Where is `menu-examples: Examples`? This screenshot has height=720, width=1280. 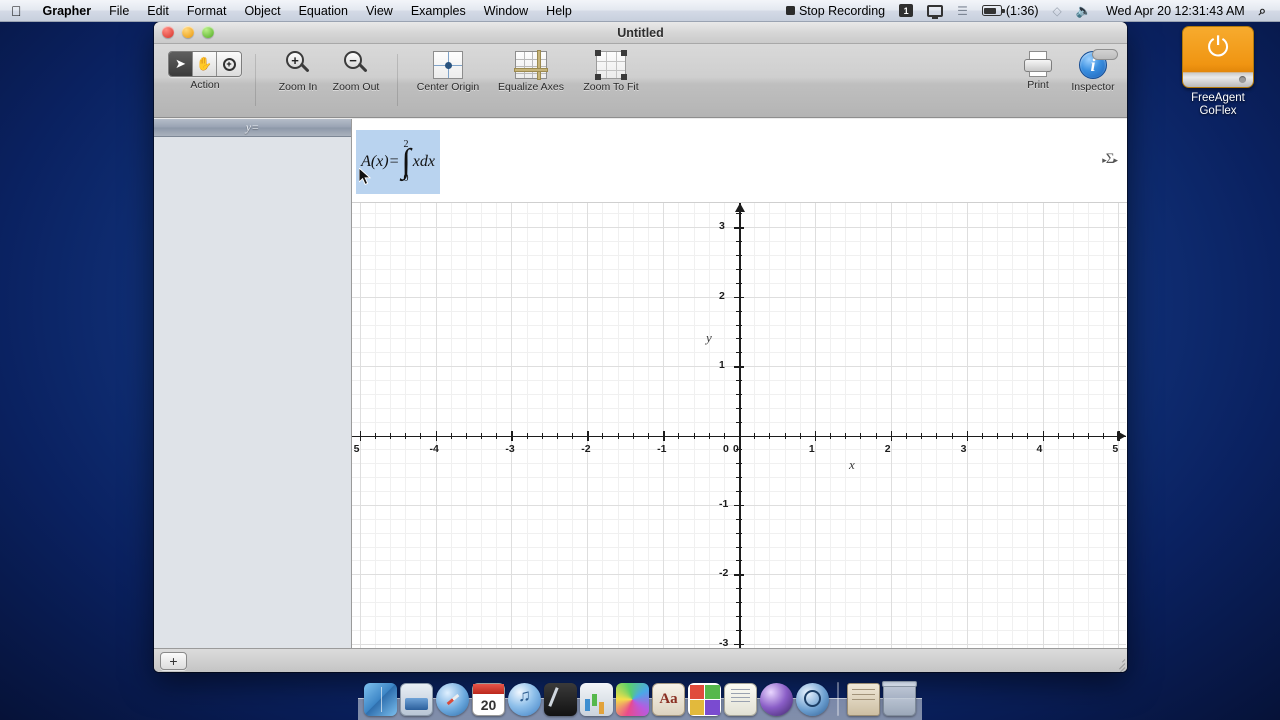 menu-examples: Examples is located at coordinates (438, 11).